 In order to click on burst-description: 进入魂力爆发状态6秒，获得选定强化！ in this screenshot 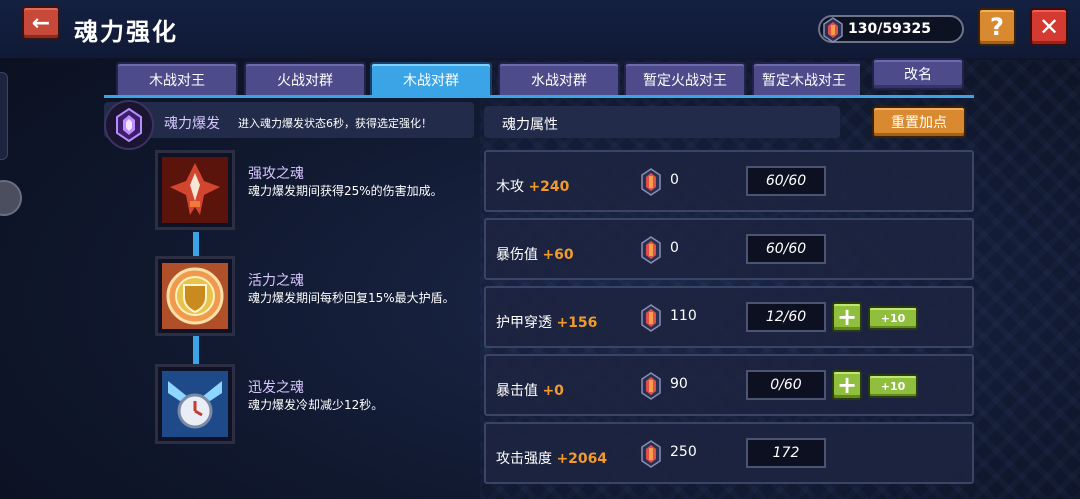, I will do `click(335, 123)`.